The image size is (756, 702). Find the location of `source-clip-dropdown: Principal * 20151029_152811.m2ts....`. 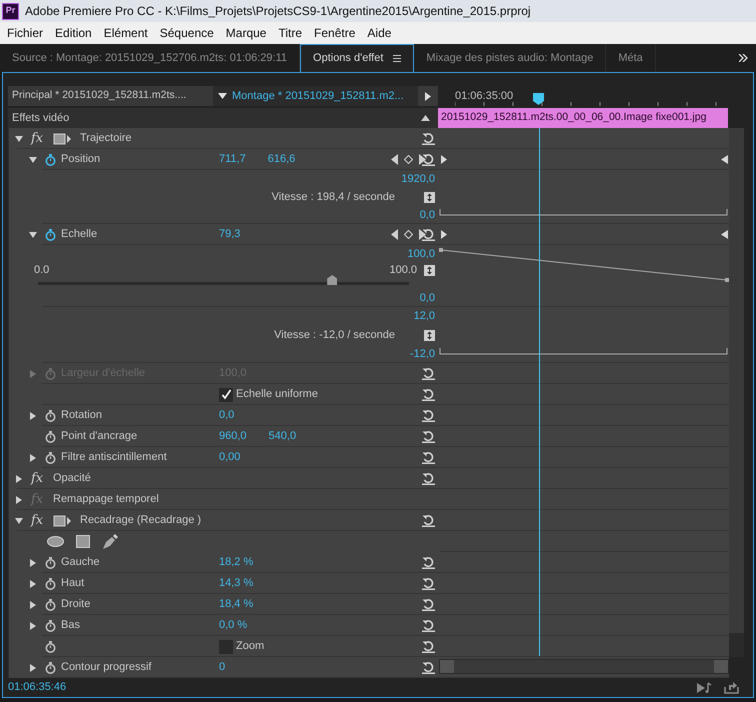

source-clip-dropdown: Principal * 20151029_152811.m2ts.... is located at coordinates (110, 96).